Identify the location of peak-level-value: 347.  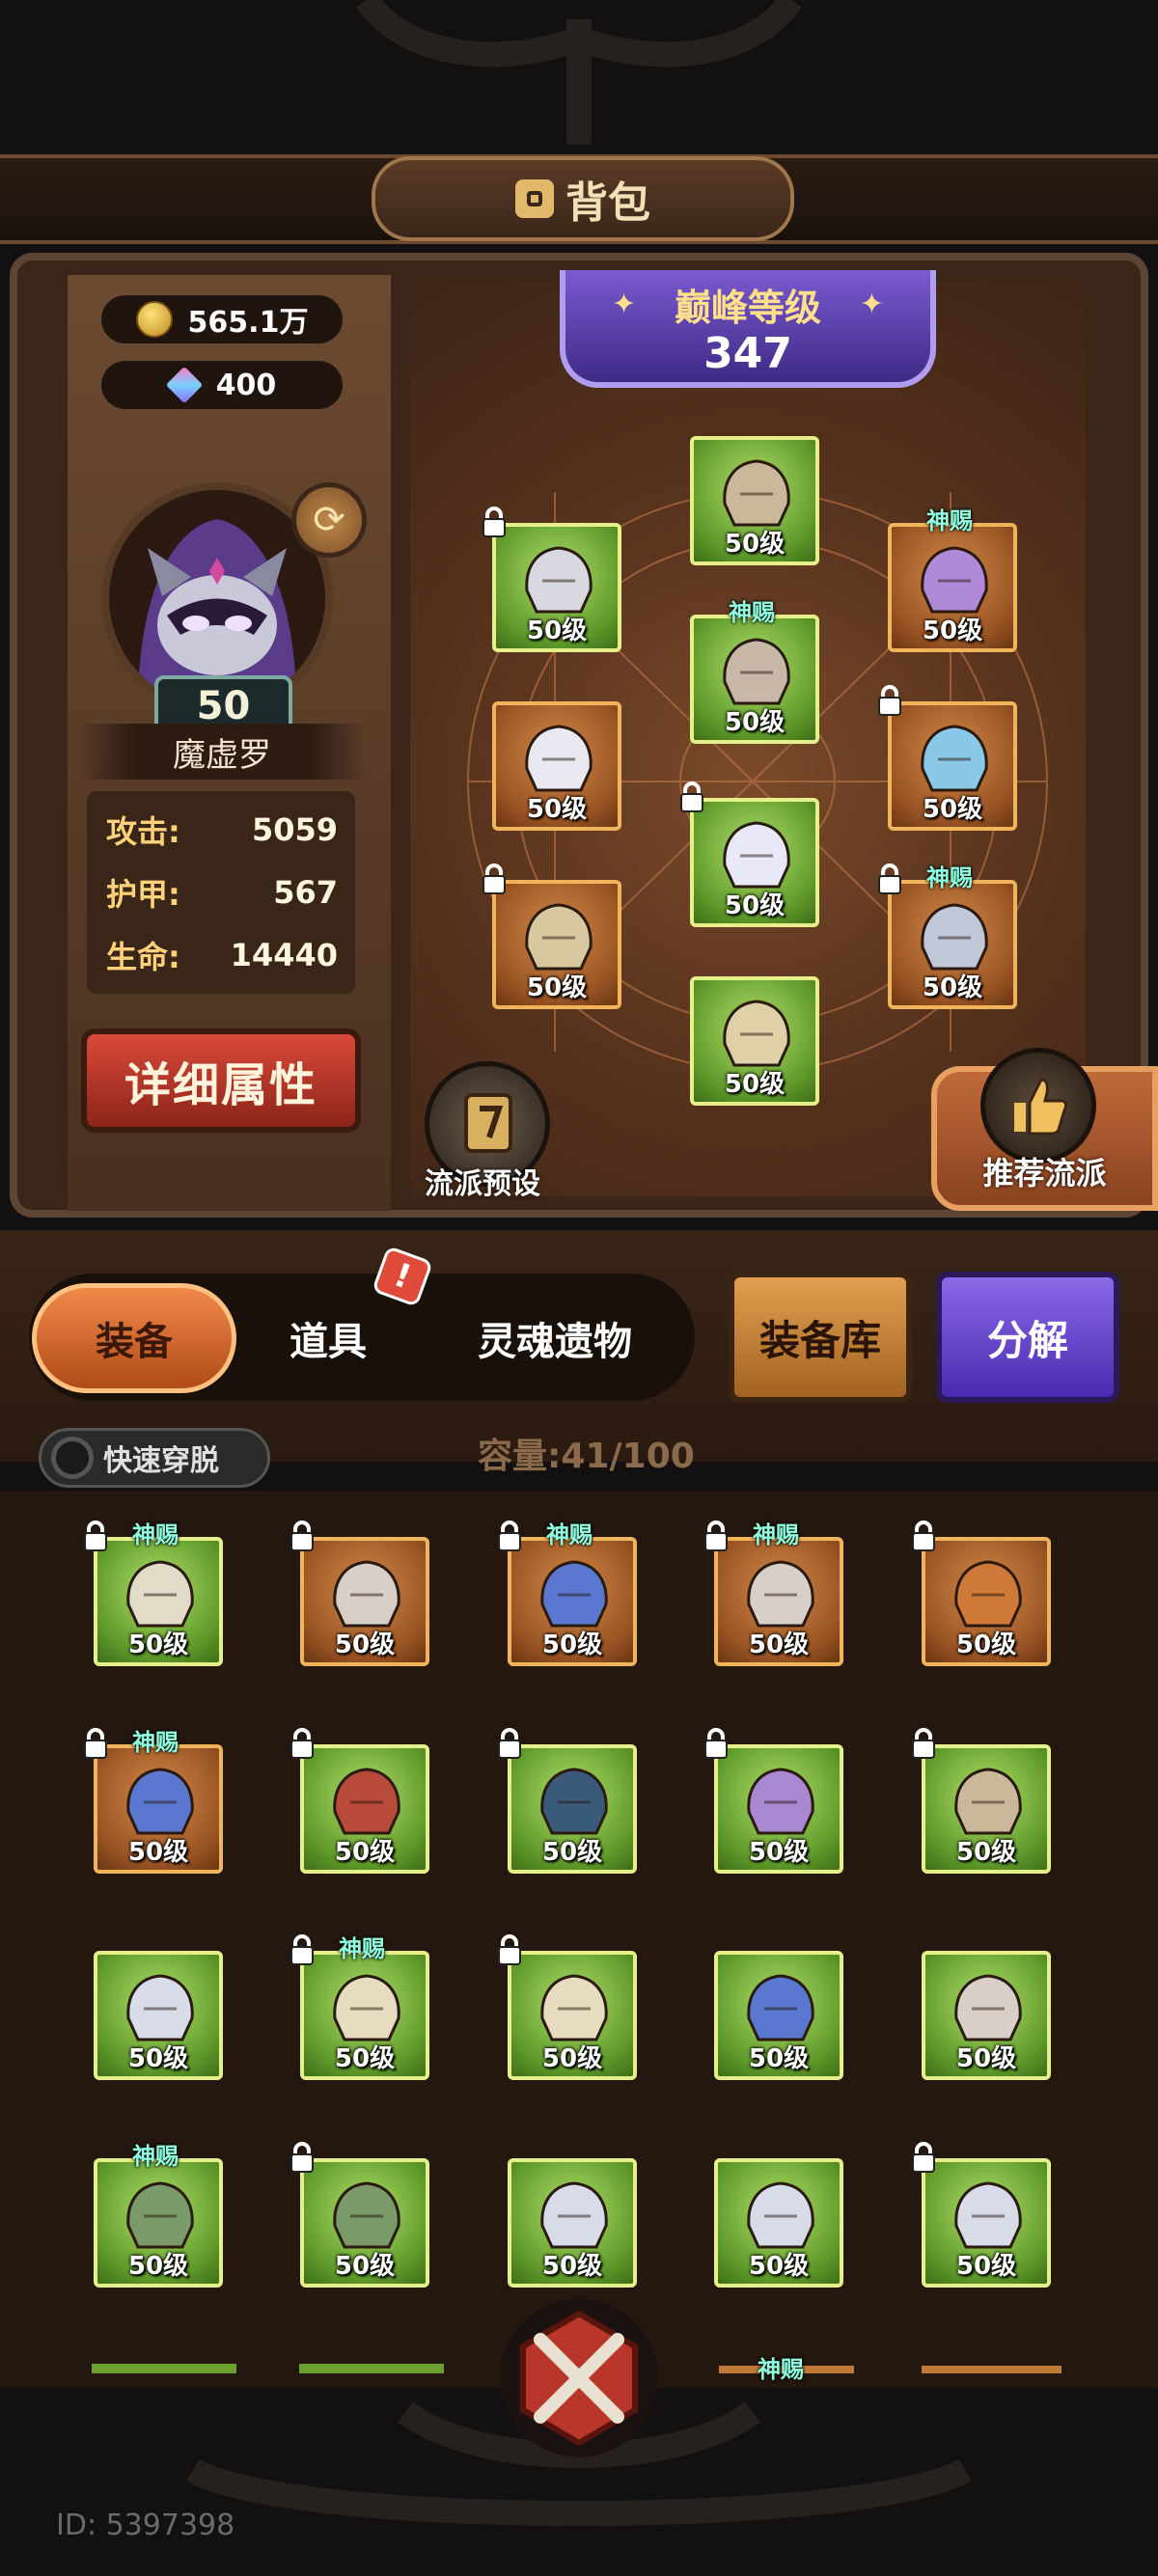
(747, 354).